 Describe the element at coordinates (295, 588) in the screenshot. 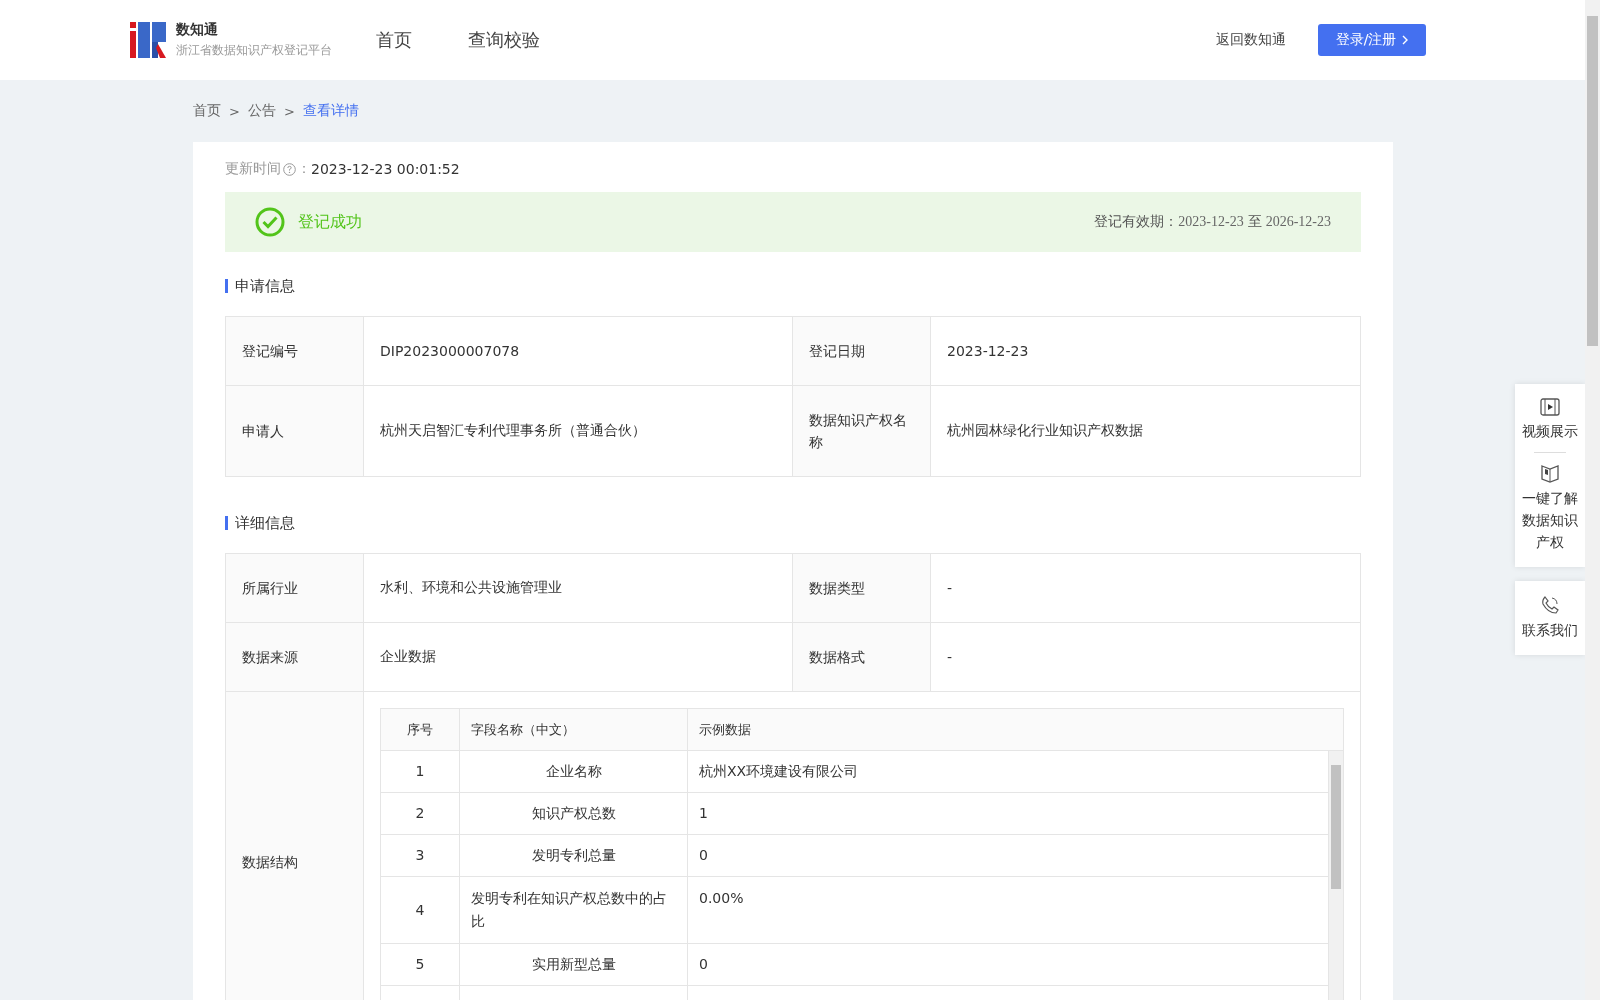

I see `field-label: 所属行业` at that location.